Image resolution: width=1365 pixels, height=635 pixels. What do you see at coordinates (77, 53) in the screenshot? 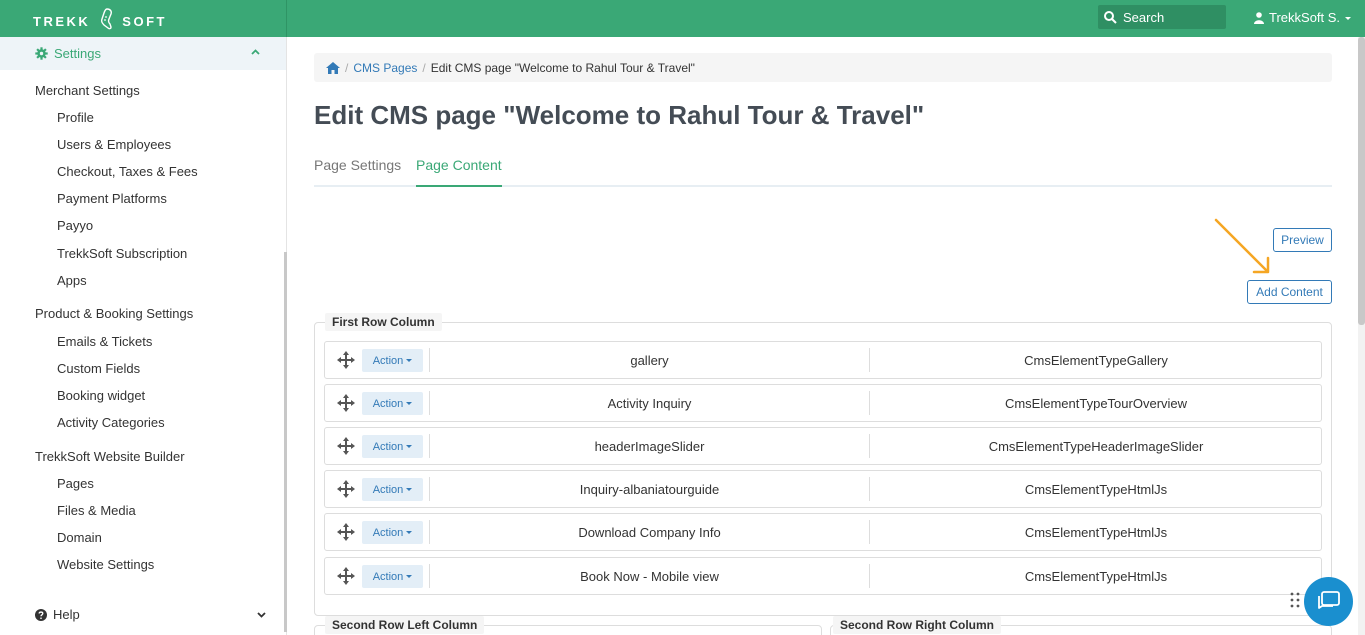
I see `sidebar-settings-label: Settings` at bounding box center [77, 53].